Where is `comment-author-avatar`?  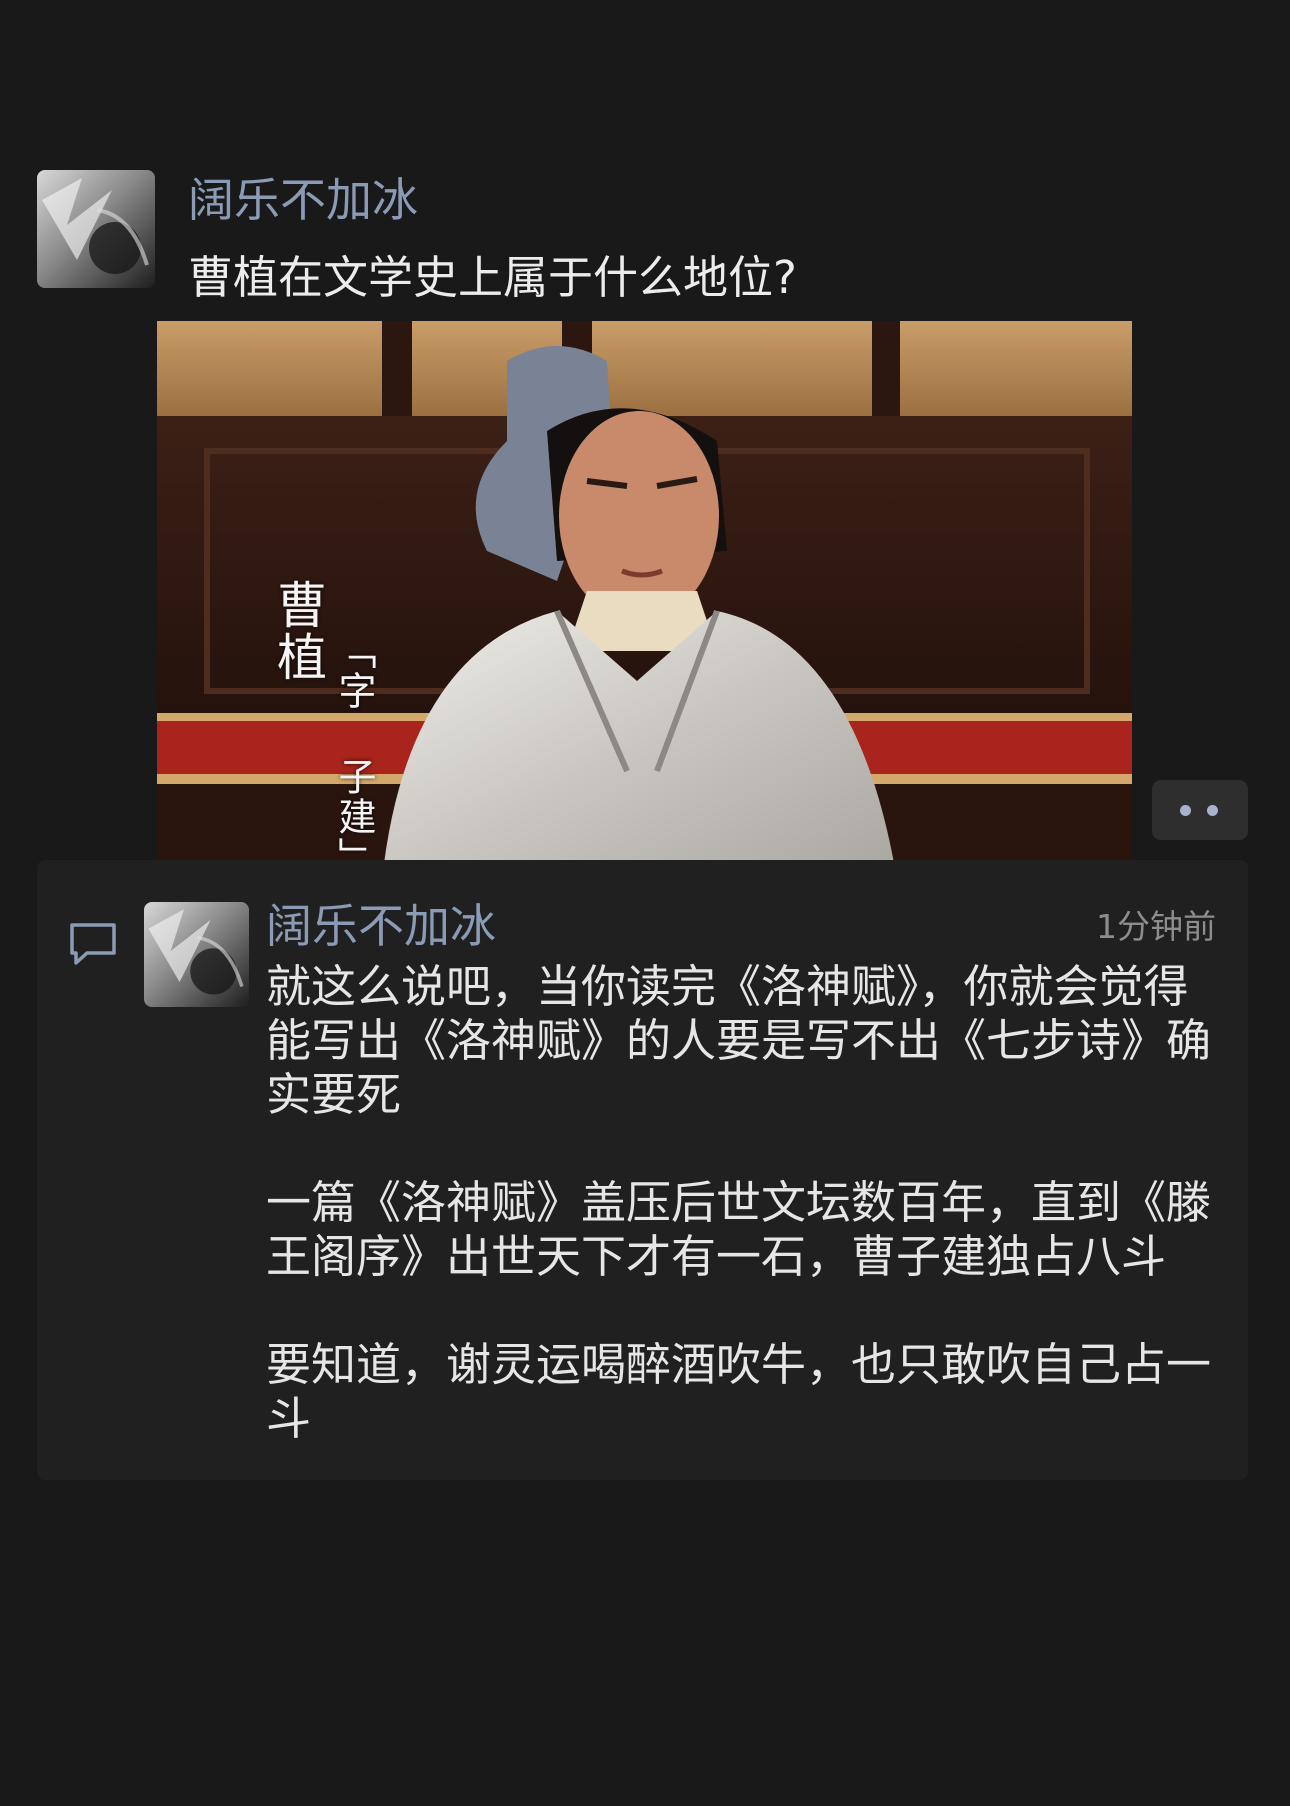 comment-author-avatar is located at coordinates (196, 954).